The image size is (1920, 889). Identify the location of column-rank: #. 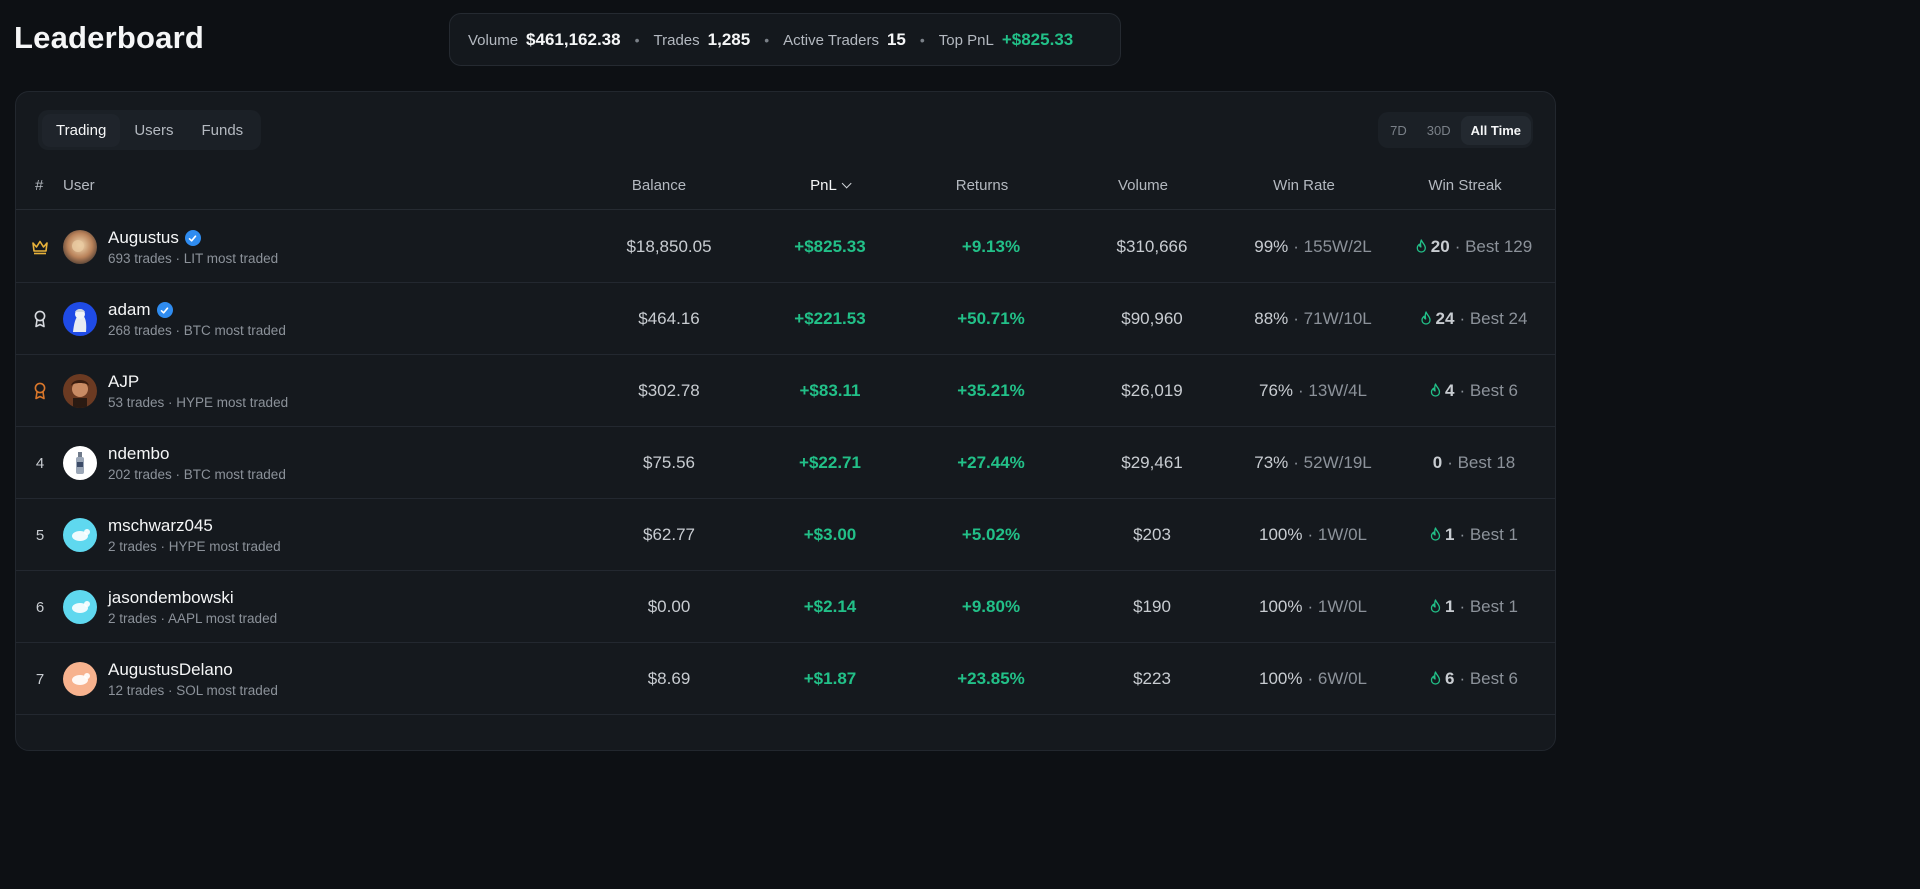
(39, 185).